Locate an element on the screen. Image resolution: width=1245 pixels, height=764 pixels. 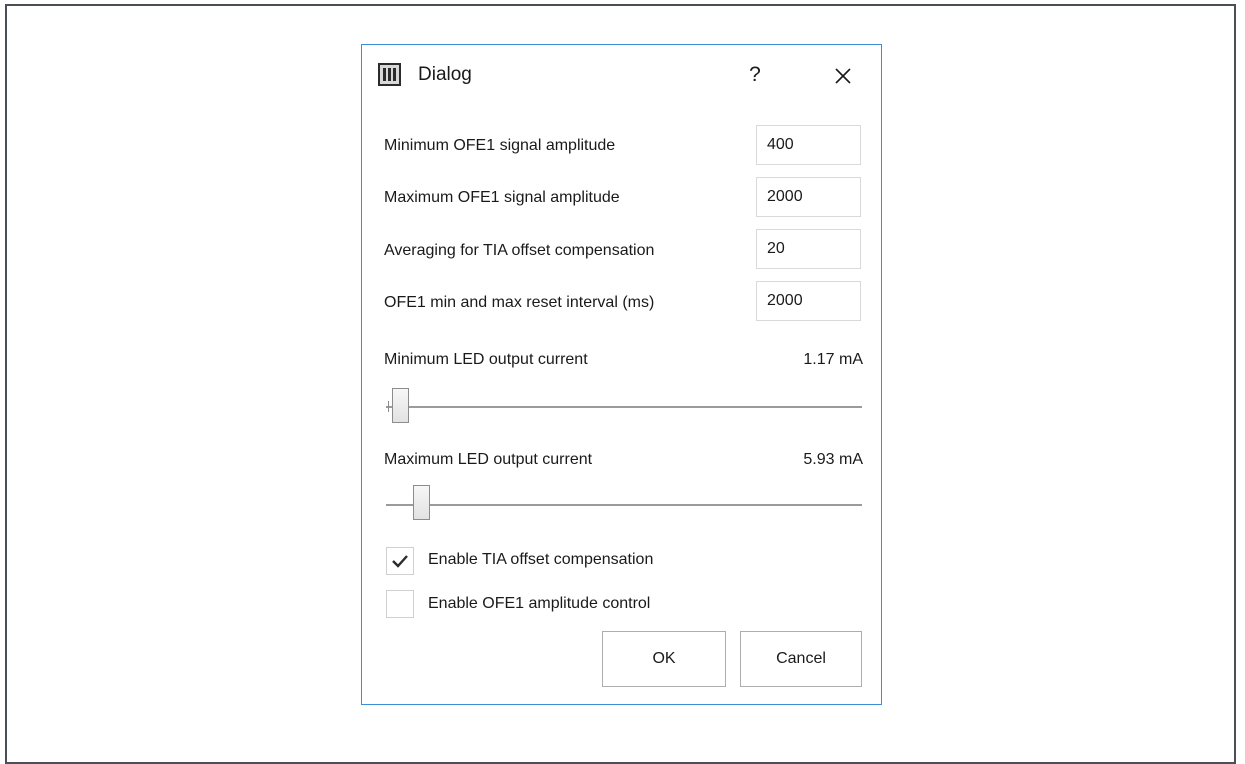
min-led-current-label: Minimum LED output current is located at coordinates (486, 359).